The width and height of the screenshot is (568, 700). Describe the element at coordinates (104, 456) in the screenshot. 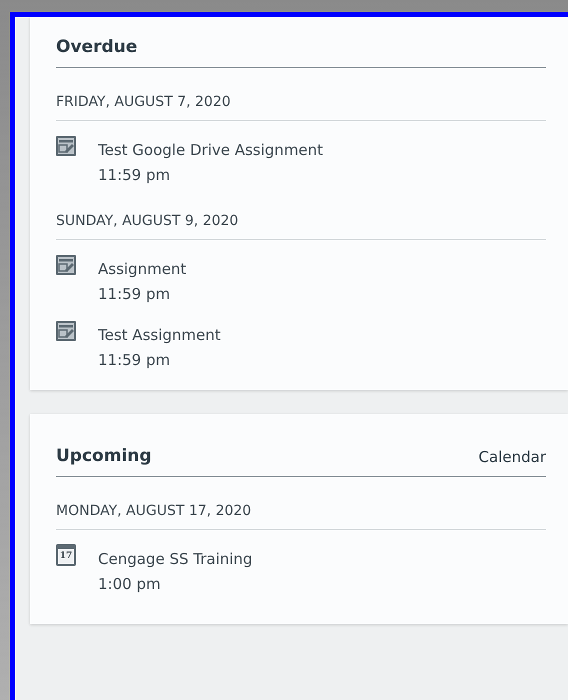

I see `section-heading: Upcoming` at that location.